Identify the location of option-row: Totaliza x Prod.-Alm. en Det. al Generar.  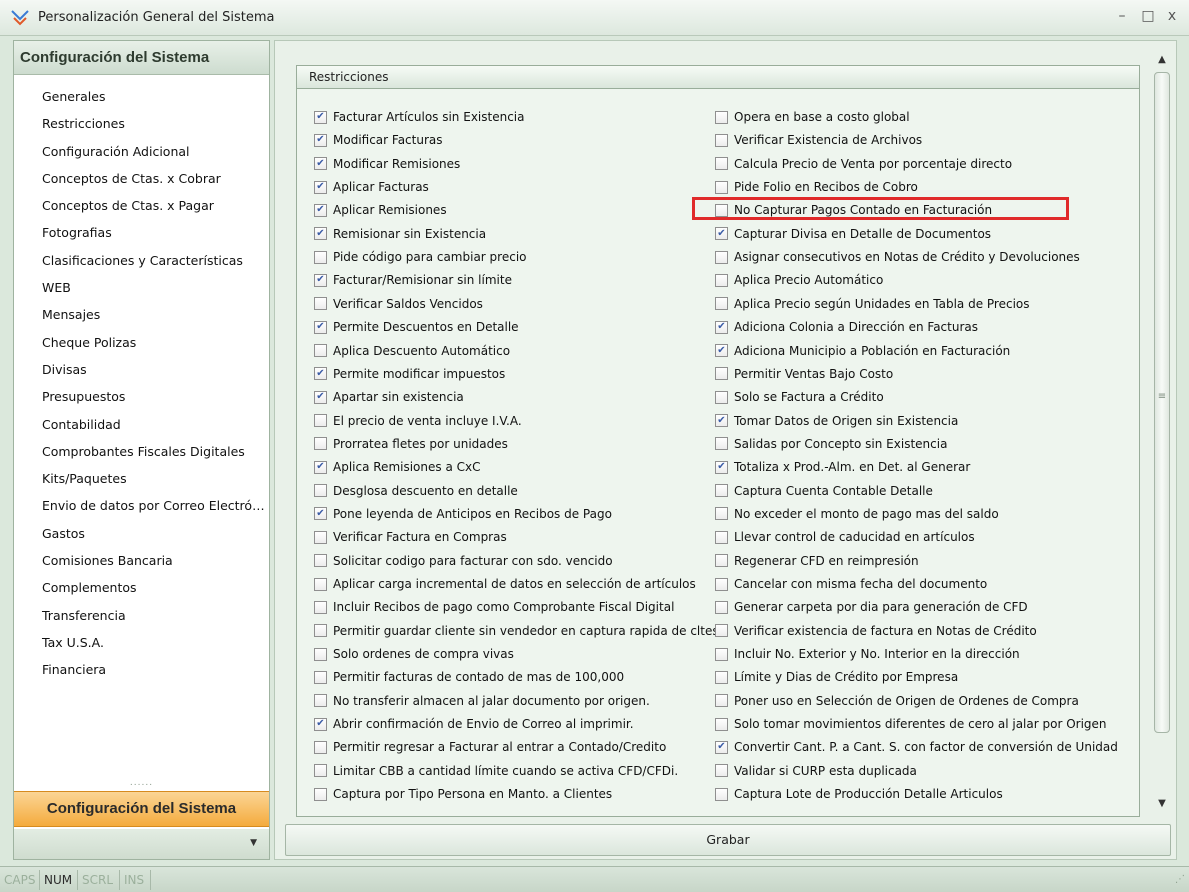
(842, 467).